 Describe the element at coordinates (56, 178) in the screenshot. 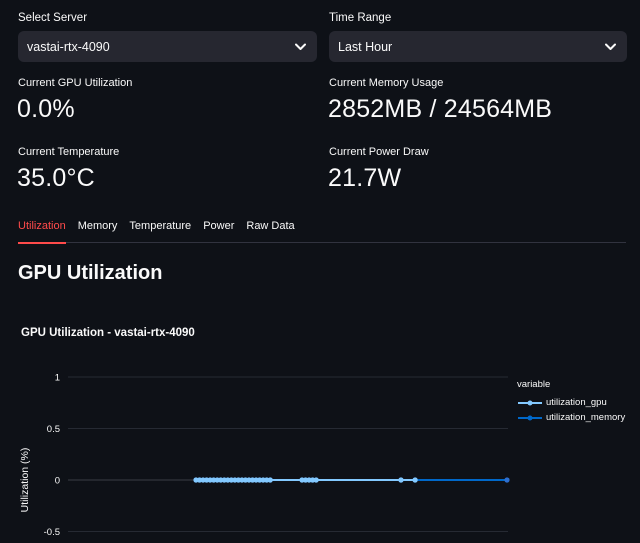

I see `temperature-metric-value: 35.0°C` at that location.